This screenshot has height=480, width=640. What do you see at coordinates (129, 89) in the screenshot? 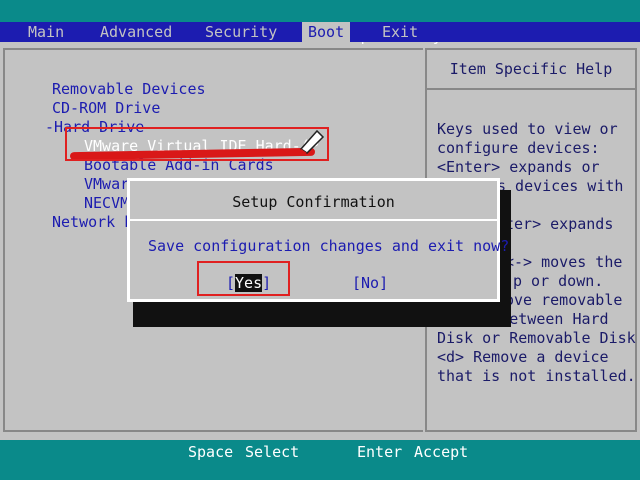
I see `boot-item-removable: Removable Devices` at bounding box center [129, 89].